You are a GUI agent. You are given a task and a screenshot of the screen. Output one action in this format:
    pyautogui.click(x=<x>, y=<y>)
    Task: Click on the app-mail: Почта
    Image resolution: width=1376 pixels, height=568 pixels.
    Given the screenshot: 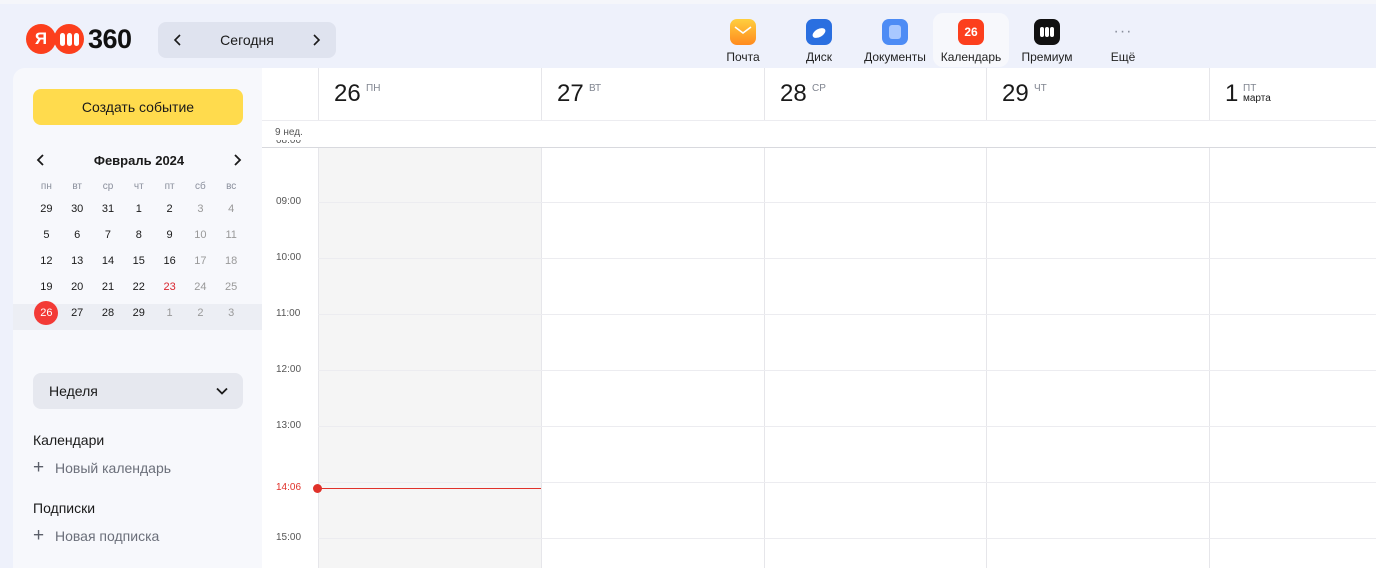 What is the action you would take?
    pyautogui.click(x=743, y=40)
    